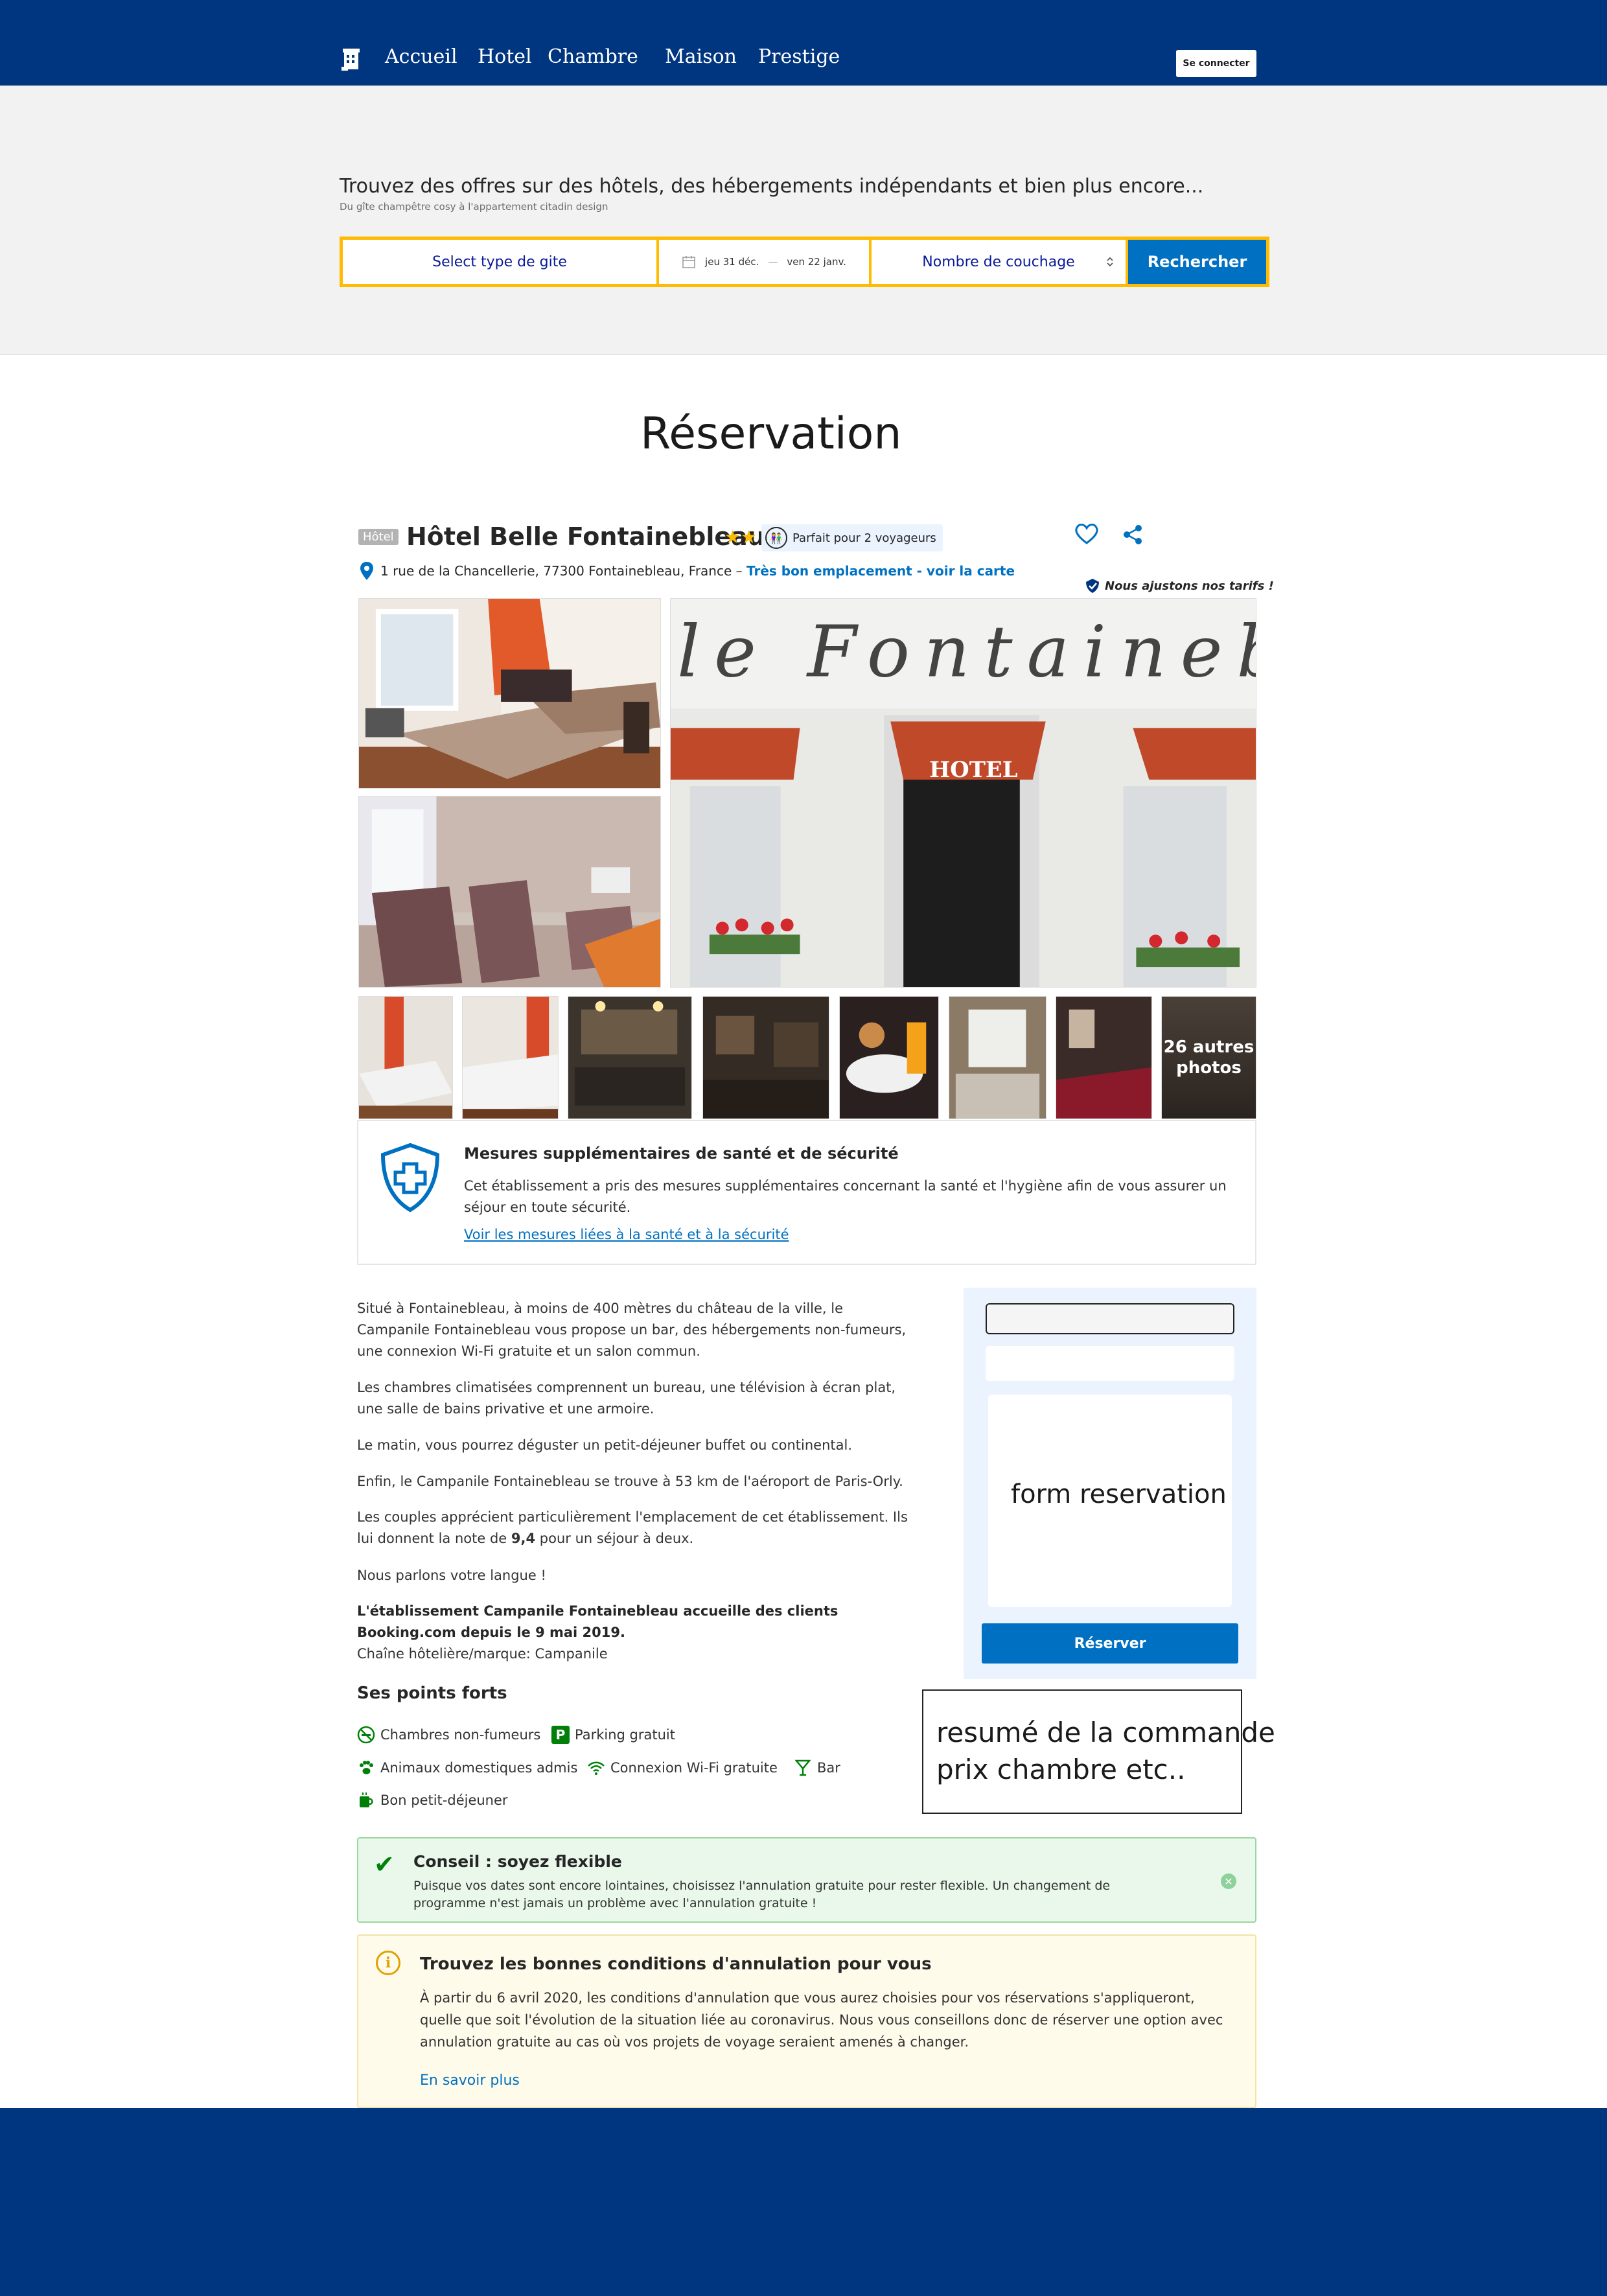 The height and width of the screenshot is (2296, 1607). Describe the element at coordinates (740, 537) in the screenshot. I see `star-rating: ★★` at that location.